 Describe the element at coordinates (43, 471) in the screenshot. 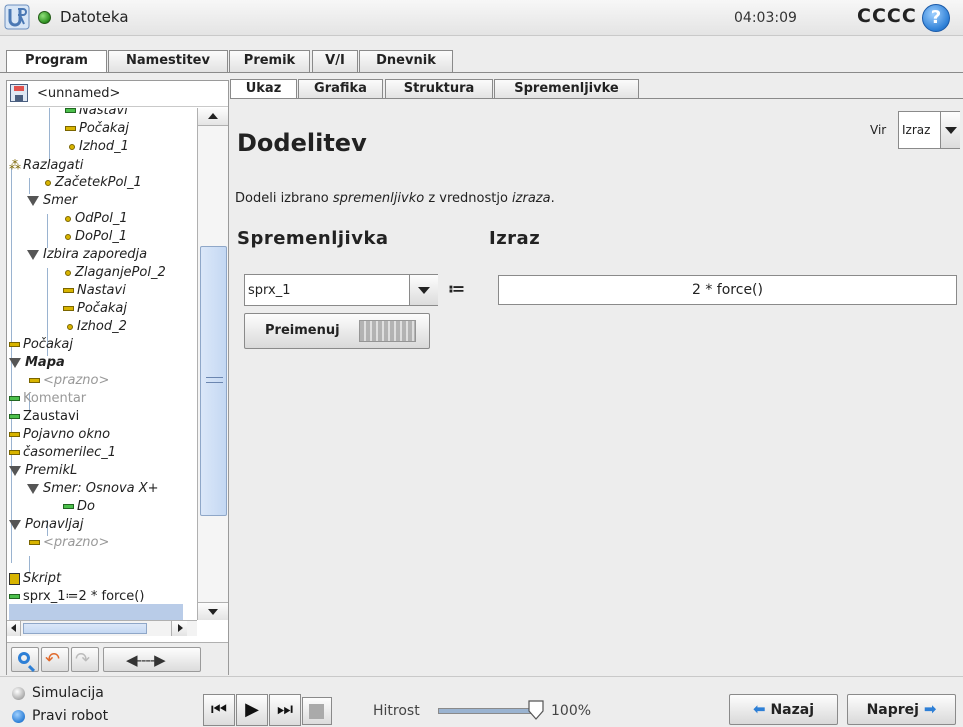

I see `tree-node: PremikL` at that location.